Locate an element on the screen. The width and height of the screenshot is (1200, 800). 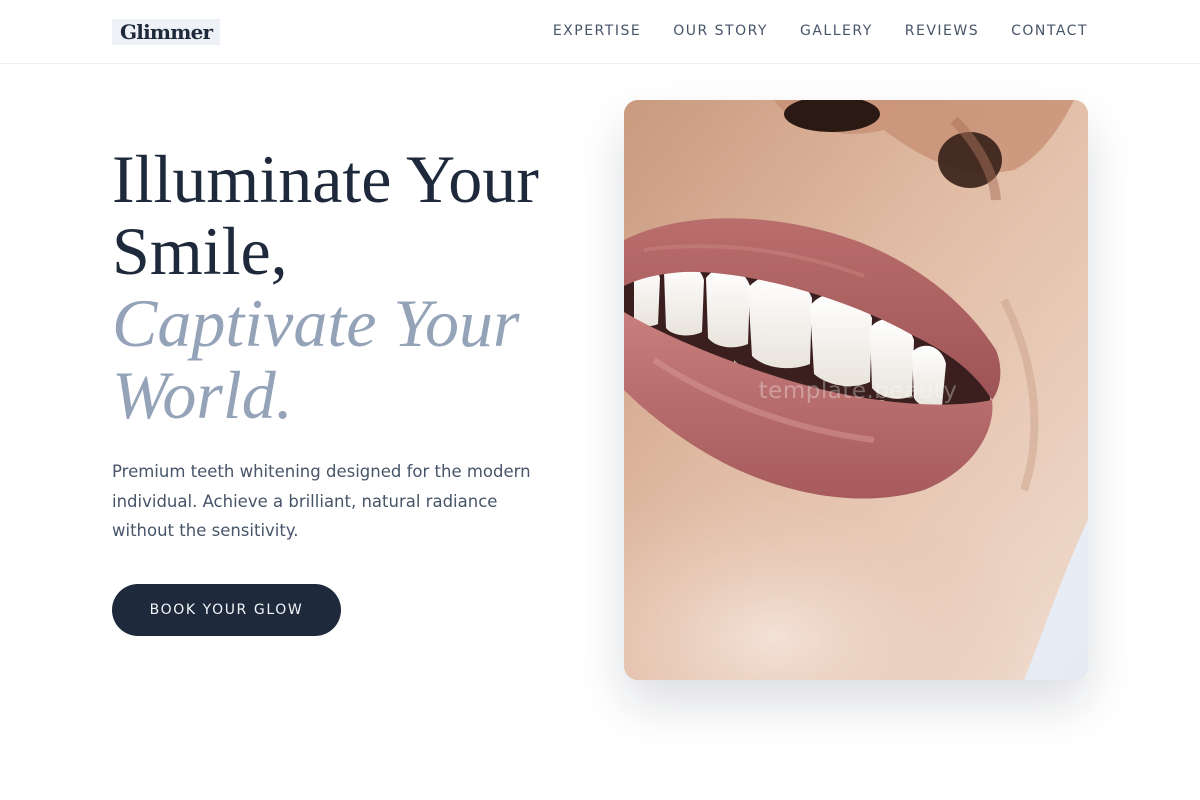
nav-link-expertise: EXPERTISE is located at coordinates (597, 31).